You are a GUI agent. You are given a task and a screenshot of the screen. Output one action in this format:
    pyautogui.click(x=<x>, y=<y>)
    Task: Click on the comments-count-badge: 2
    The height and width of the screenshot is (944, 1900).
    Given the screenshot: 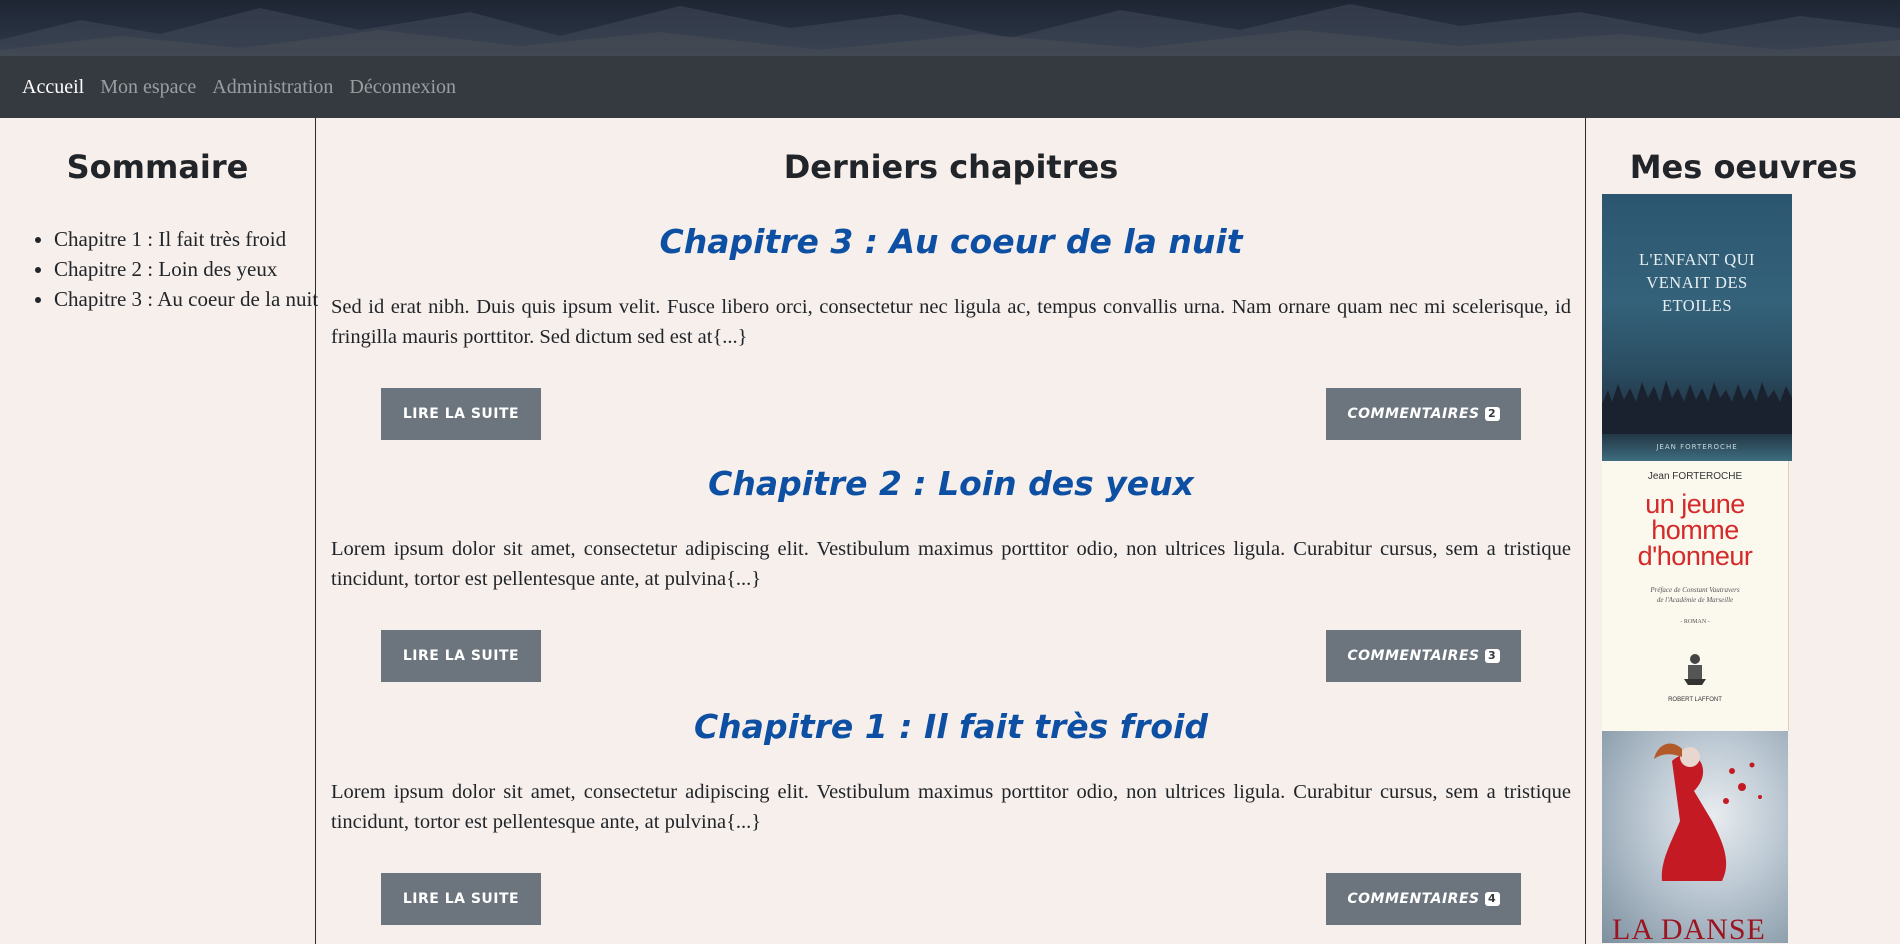 What is the action you would take?
    pyautogui.click(x=1492, y=414)
    